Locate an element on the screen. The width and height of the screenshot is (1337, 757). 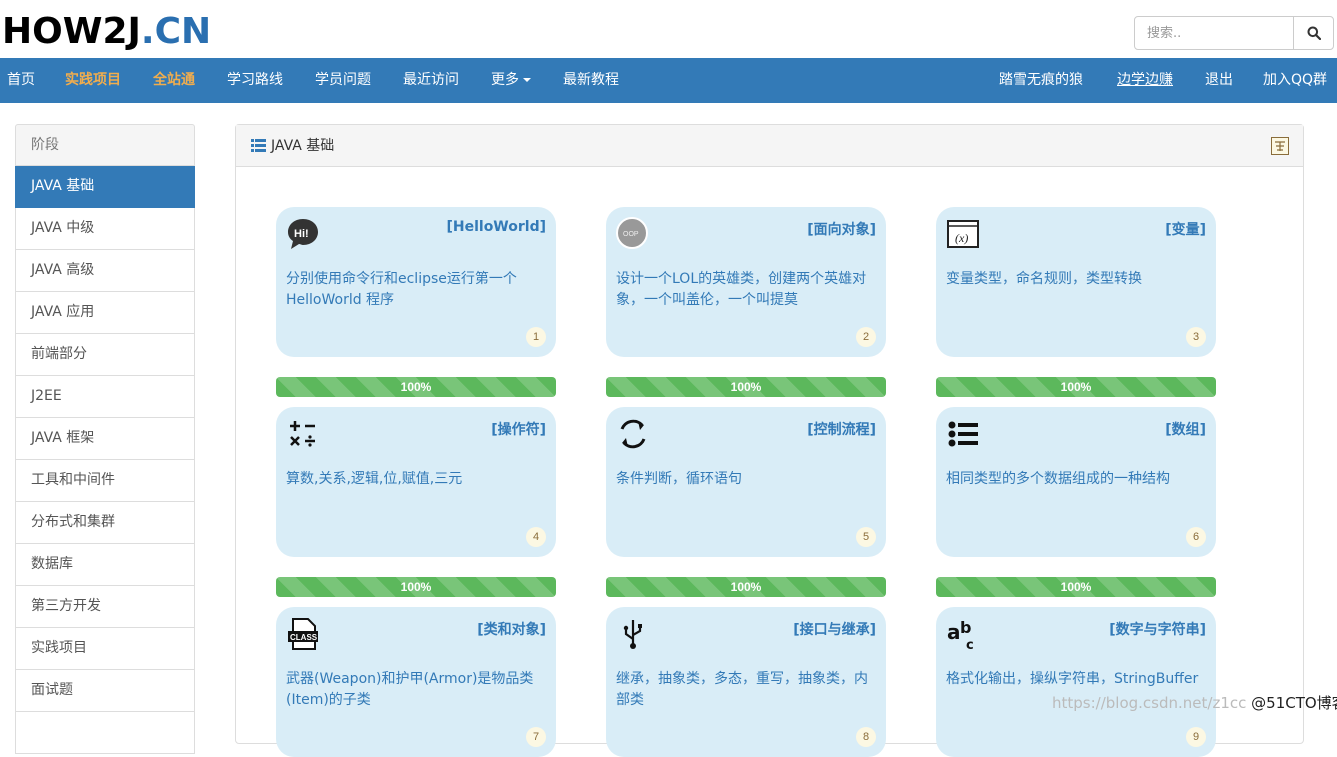
math-operators-icon is located at coordinates (302, 434).